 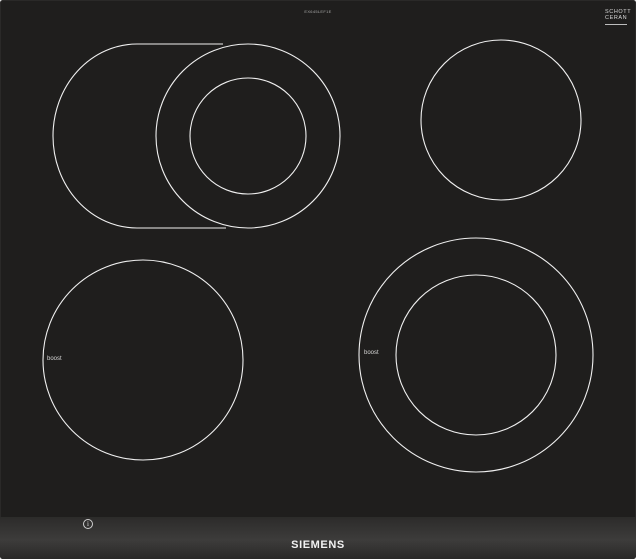 I want to click on front-right-zone-inner, so click(x=476, y=355).